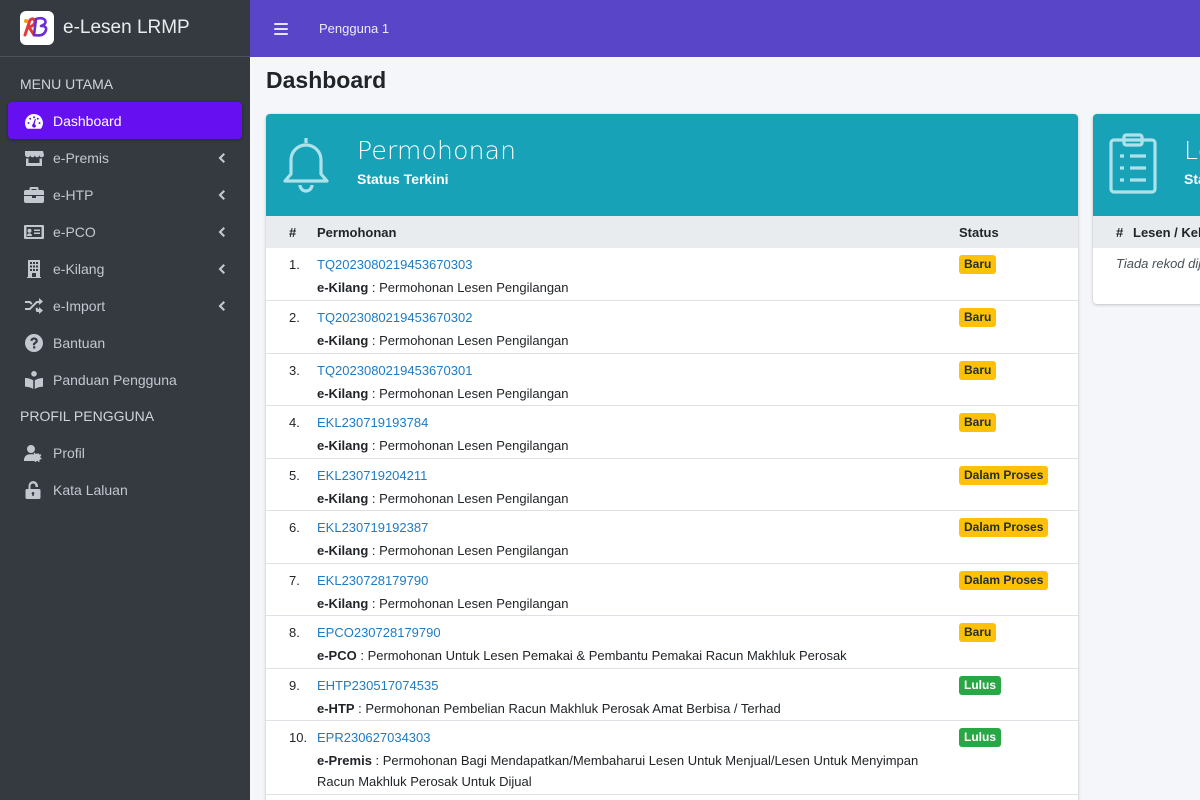  Describe the element at coordinates (394, 264) in the screenshot. I see `application-ref-link: TQ2023080219453670303` at that location.